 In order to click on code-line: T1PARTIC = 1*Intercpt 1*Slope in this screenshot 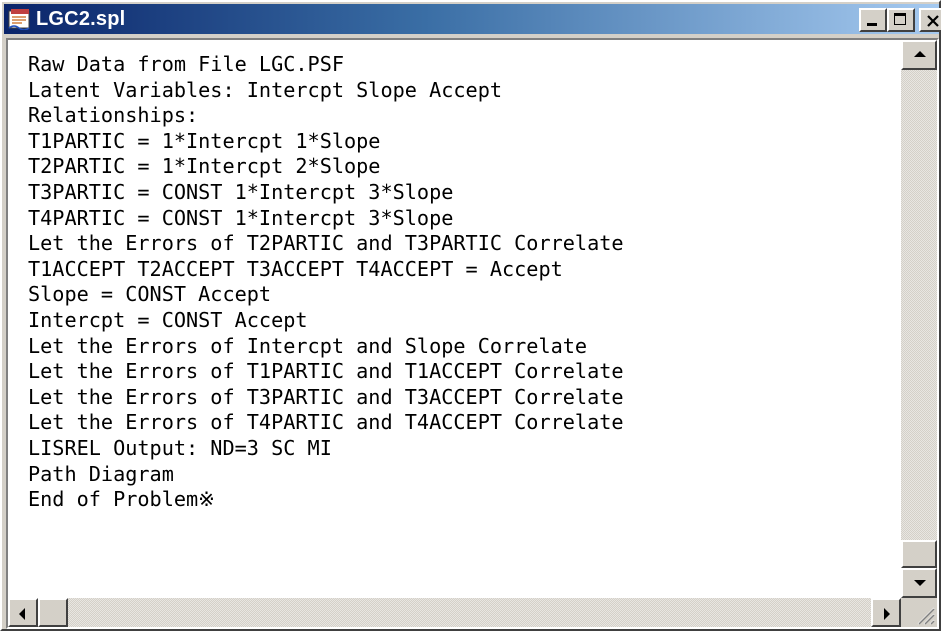, I will do `click(204, 140)`.